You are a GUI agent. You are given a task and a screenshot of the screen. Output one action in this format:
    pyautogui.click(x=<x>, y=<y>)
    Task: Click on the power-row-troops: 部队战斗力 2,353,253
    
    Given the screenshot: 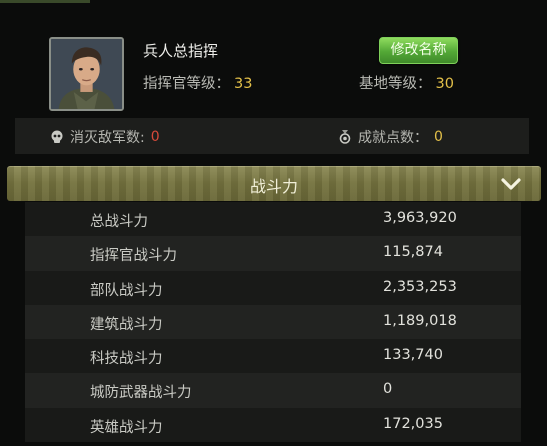 What is the action you would take?
    pyautogui.click(x=273, y=287)
    